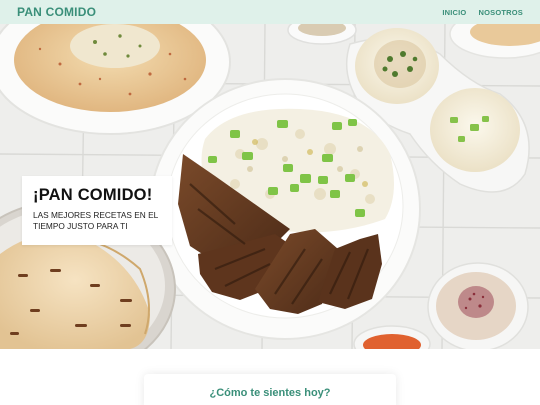 This screenshot has height=405, width=540. Describe the element at coordinates (56, 12) in the screenshot. I see `brand-logo: PAN COMIDO` at that location.